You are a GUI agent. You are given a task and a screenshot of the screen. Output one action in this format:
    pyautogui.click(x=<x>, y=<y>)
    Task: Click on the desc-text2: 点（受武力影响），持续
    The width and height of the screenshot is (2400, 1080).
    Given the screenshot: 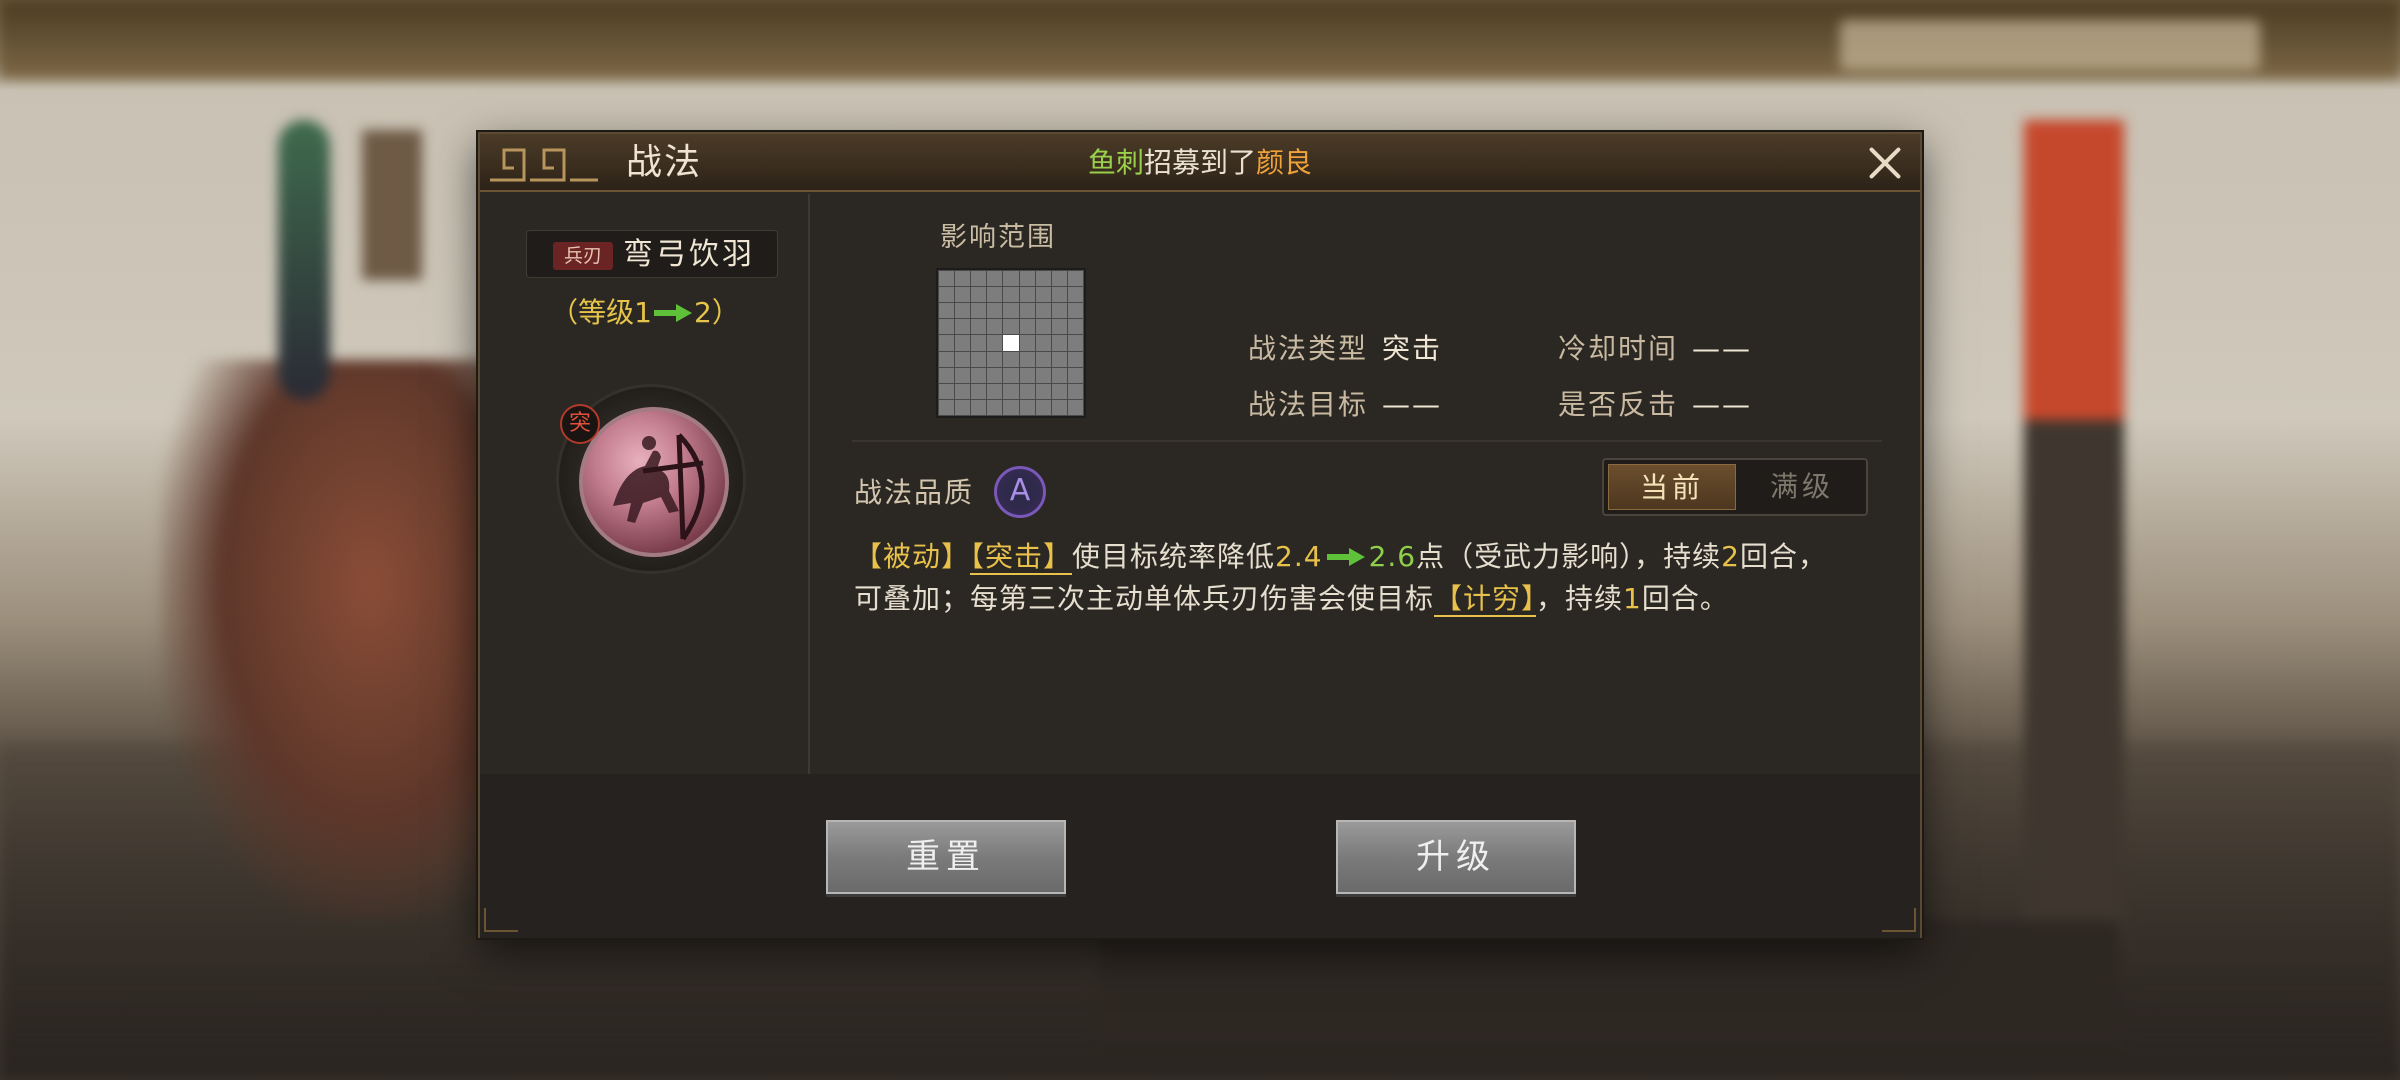 What is the action you would take?
    pyautogui.click(x=1569, y=556)
    